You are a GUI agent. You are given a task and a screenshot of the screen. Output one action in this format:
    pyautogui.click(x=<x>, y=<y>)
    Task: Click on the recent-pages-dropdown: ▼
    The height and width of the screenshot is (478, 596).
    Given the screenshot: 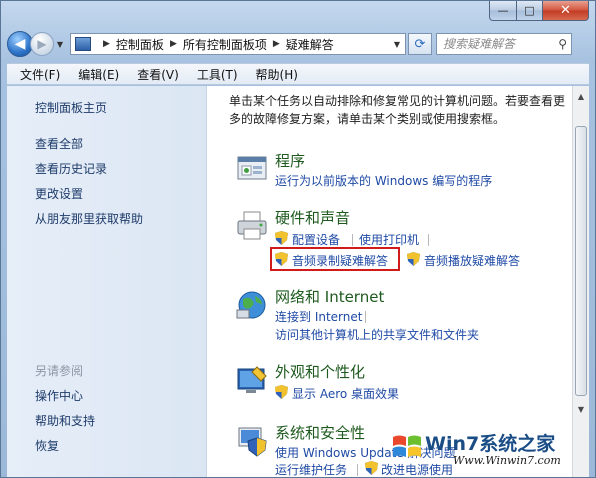 What is the action you would take?
    pyautogui.click(x=60, y=44)
    